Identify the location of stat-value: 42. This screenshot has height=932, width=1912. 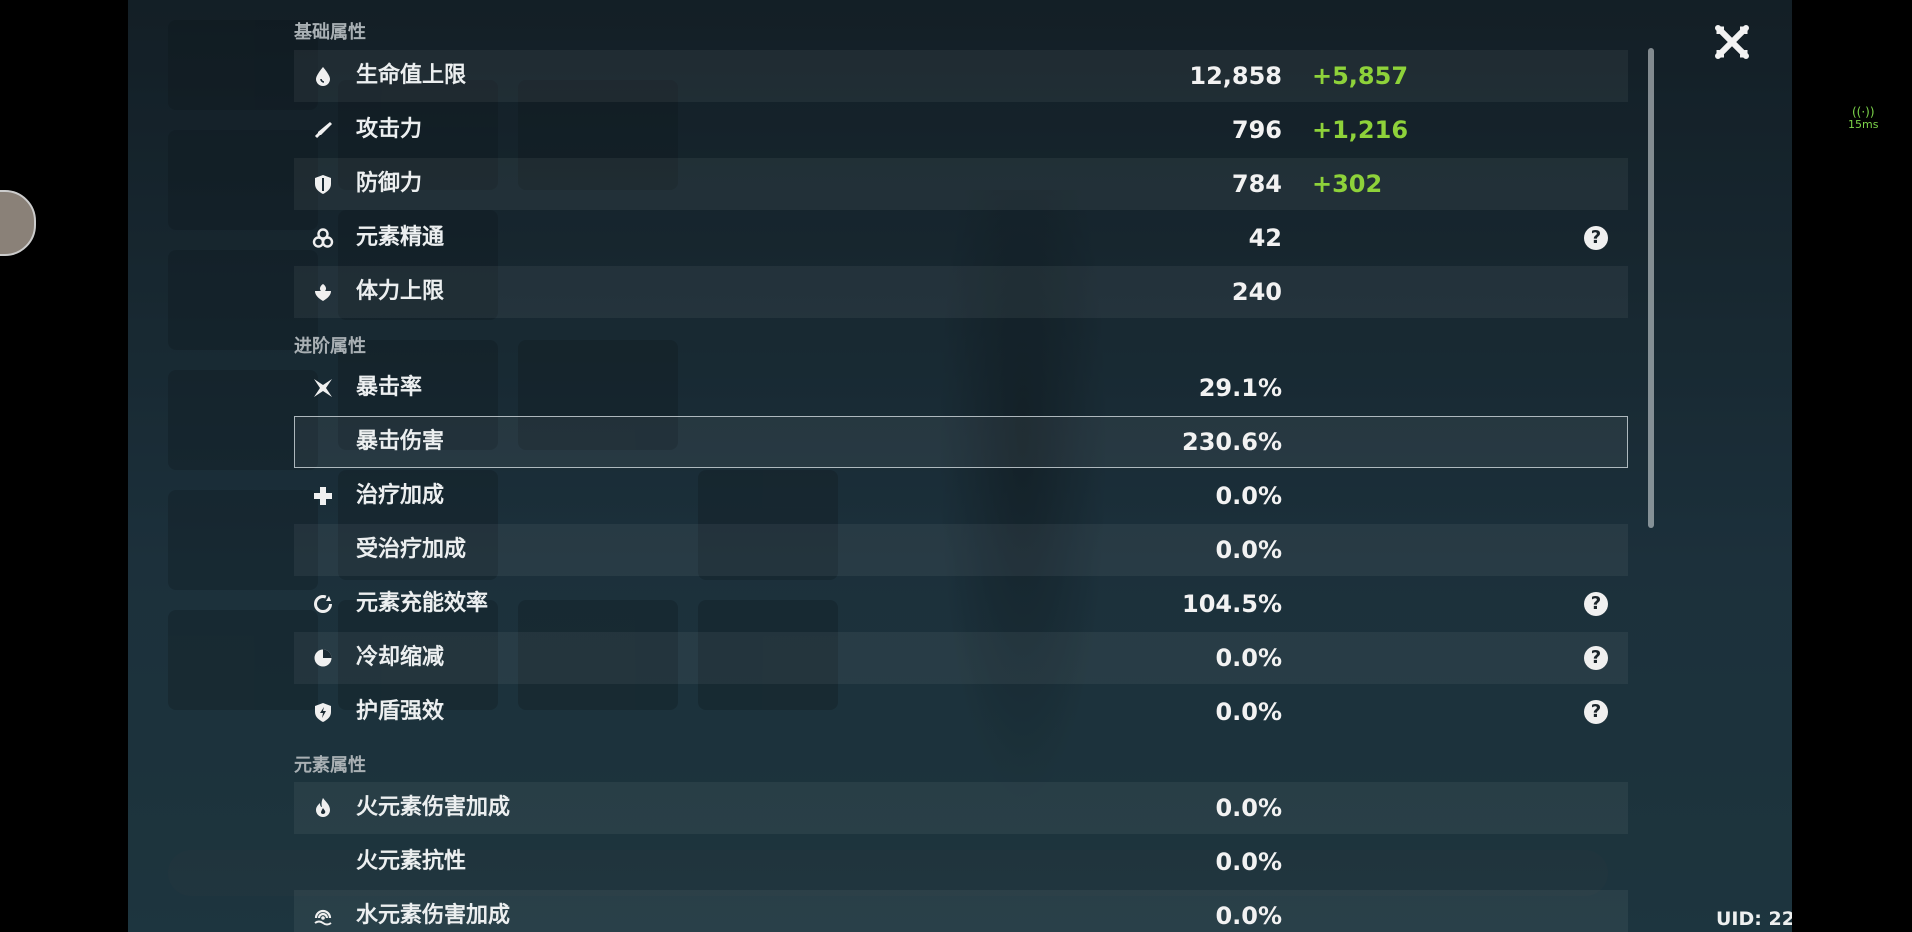
(1265, 238).